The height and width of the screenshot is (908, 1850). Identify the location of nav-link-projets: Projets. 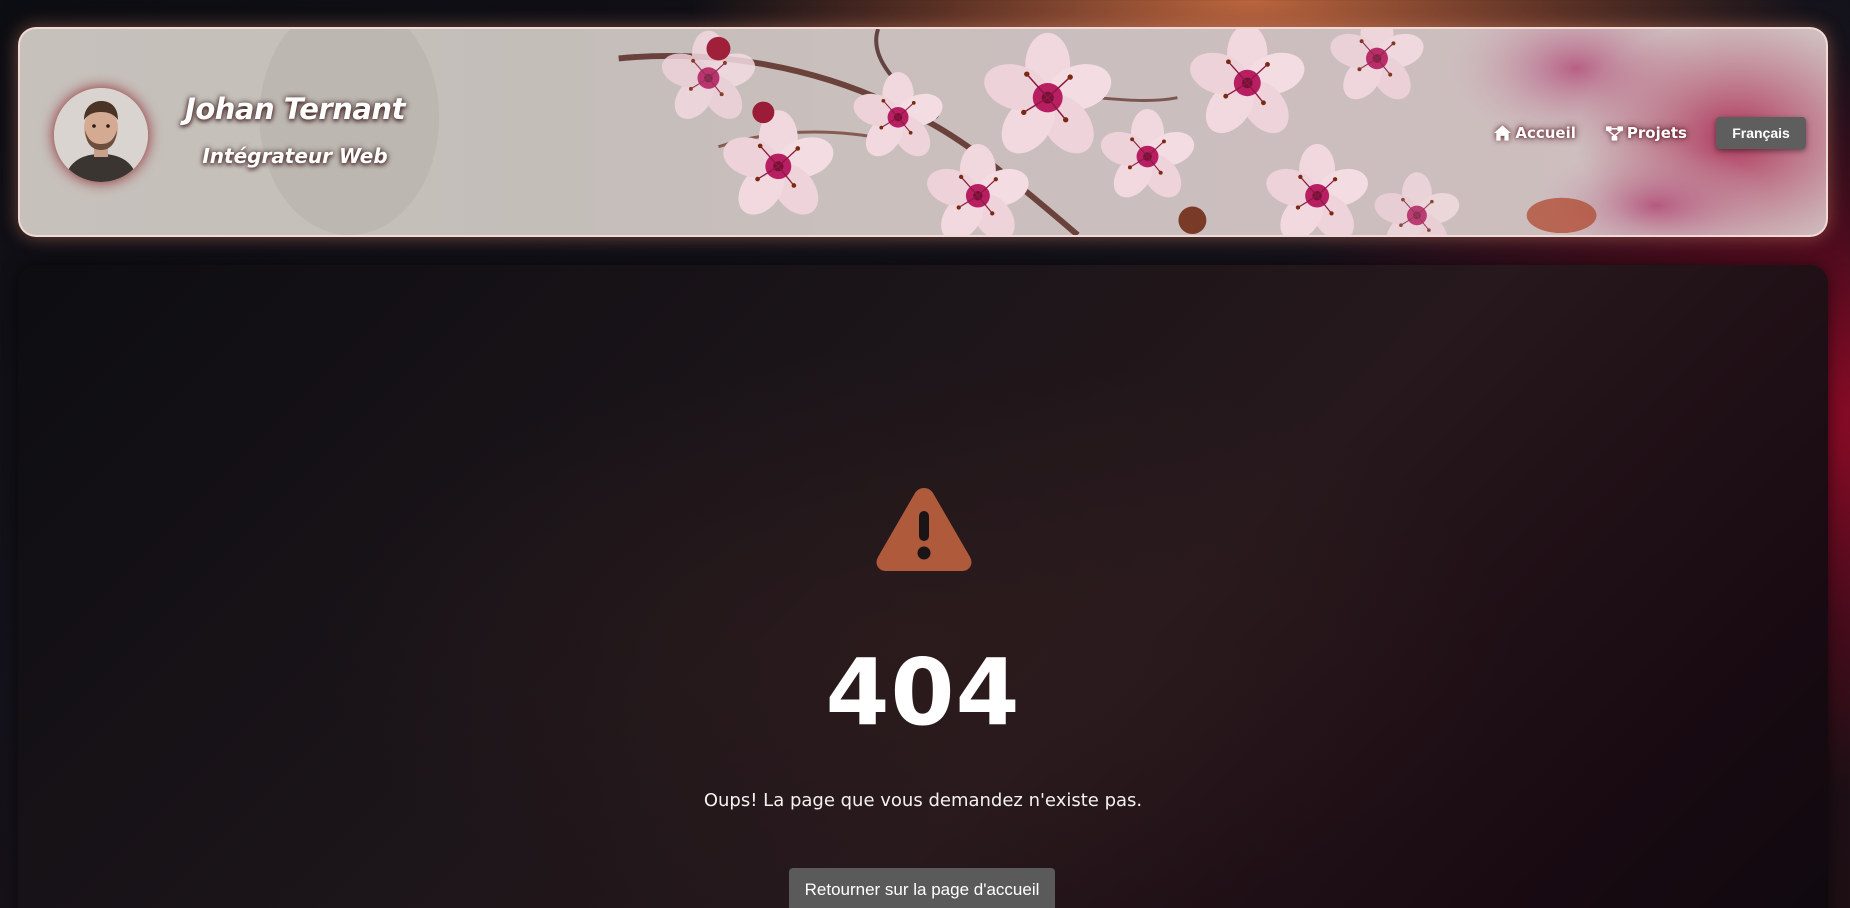
(1646, 133).